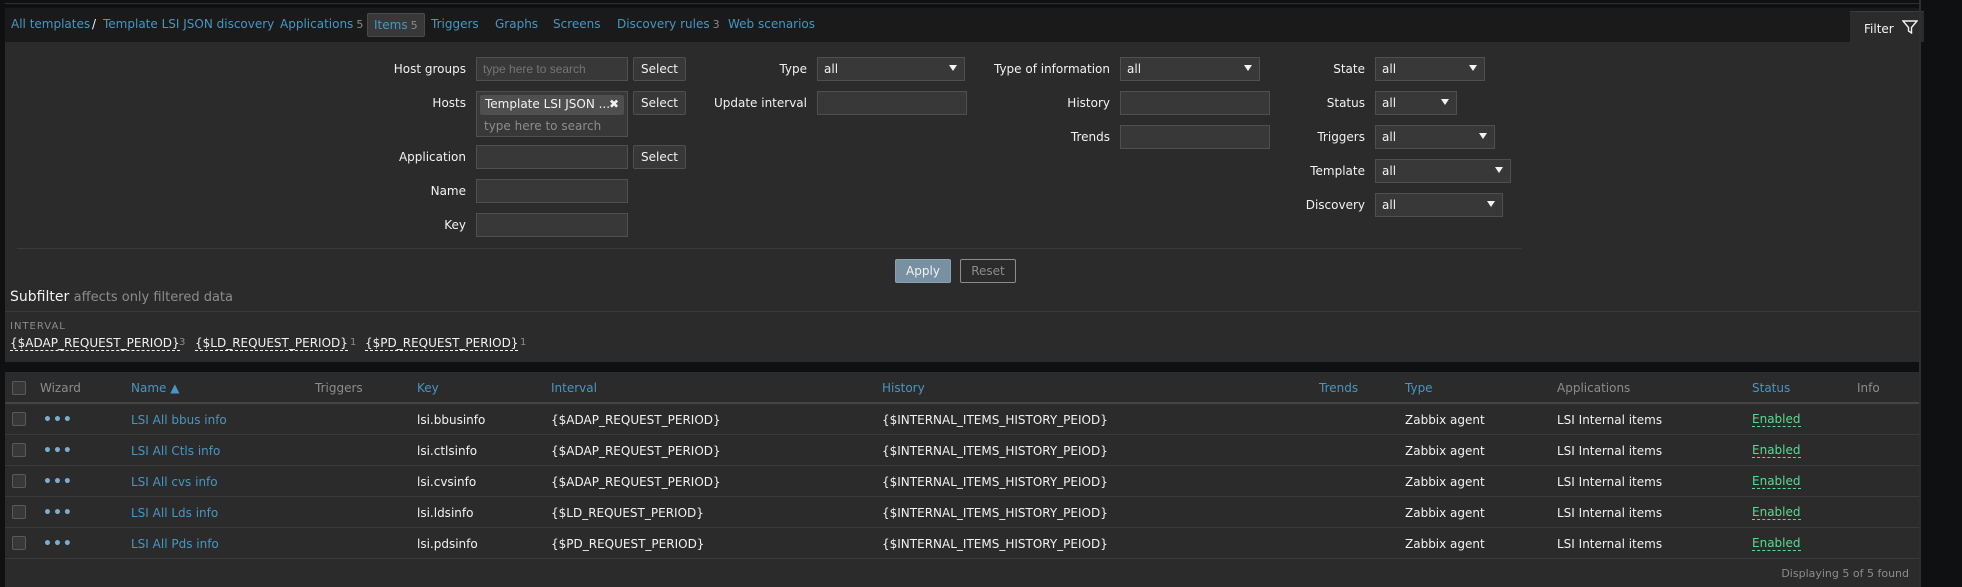 The image size is (1962, 587). Describe the element at coordinates (50, 24) in the screenshot. I see `breadcrumb-all-templates: All templates` at that location.